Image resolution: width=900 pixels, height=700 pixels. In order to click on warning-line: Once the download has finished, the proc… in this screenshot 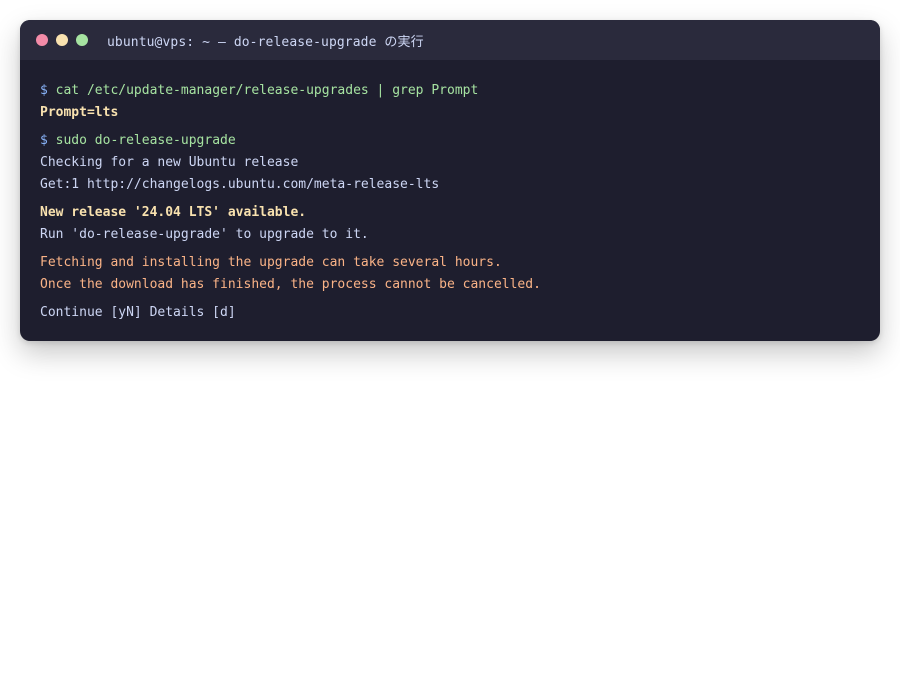, I will do `click(290, 284)`.